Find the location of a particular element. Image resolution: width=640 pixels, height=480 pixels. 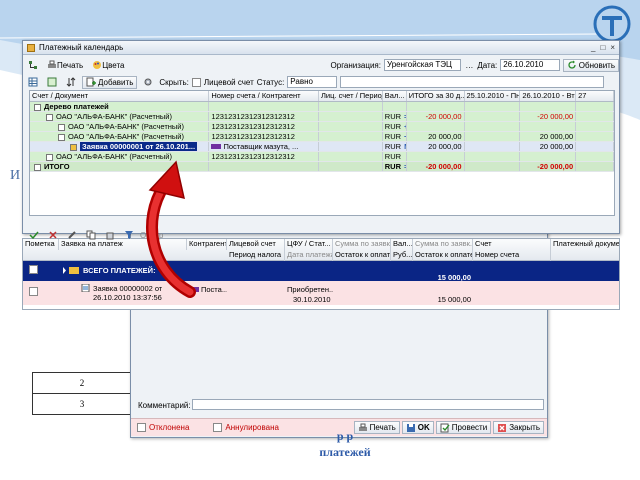

col-remaining-2: Остаток к оплате is located at coordinates (443, 255).